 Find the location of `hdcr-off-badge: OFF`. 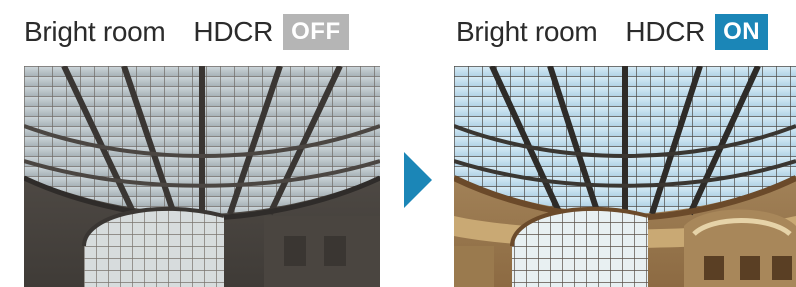

hdcr-off-badge: OFF is located at coordinates (316, 32).